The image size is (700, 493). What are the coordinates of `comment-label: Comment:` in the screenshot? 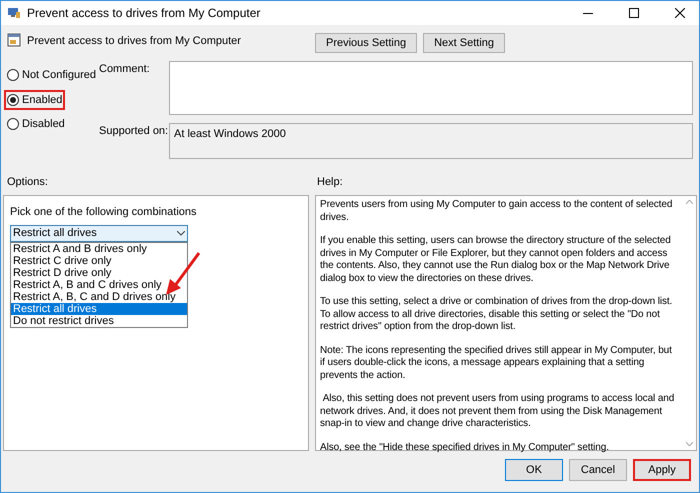 It's located at (125, 69).